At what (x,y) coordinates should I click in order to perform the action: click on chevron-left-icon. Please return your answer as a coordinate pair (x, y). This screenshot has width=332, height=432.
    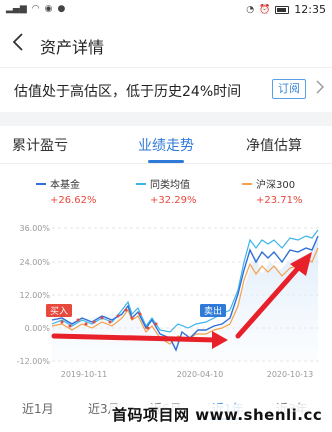
    Looking at the image, I should click on (22, 44).